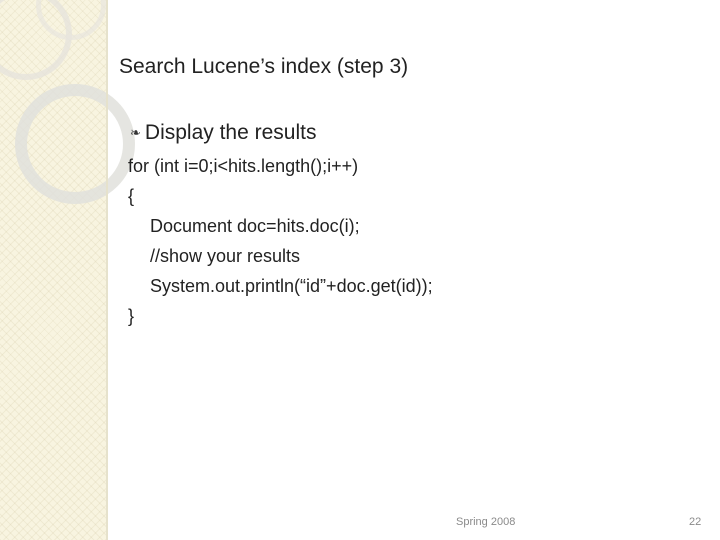  What do you see at coordinates (75, 144) in the screenshot?
I see `decorative-ring-large` at bounding box center [75, 144].